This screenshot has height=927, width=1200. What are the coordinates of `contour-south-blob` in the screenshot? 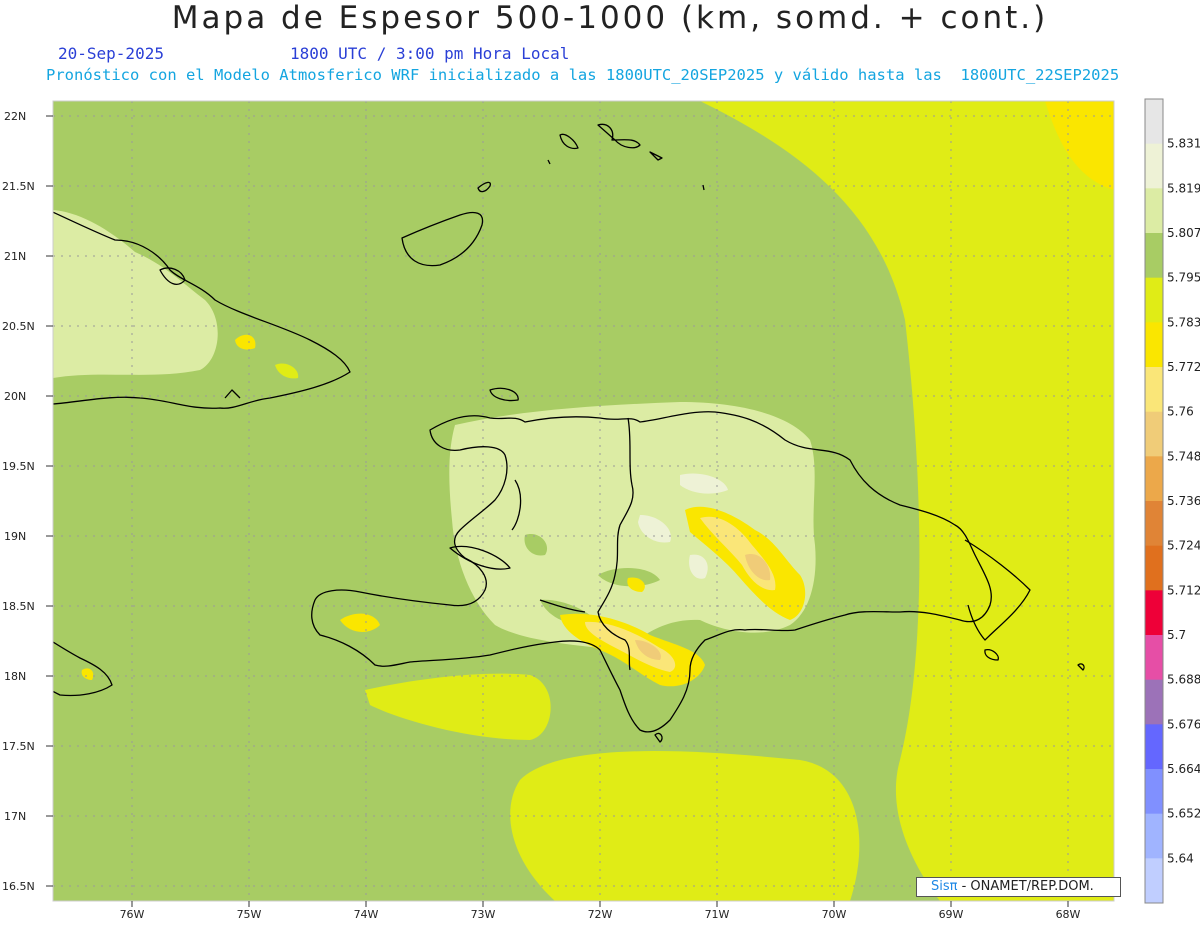 It's located at (685, 826).